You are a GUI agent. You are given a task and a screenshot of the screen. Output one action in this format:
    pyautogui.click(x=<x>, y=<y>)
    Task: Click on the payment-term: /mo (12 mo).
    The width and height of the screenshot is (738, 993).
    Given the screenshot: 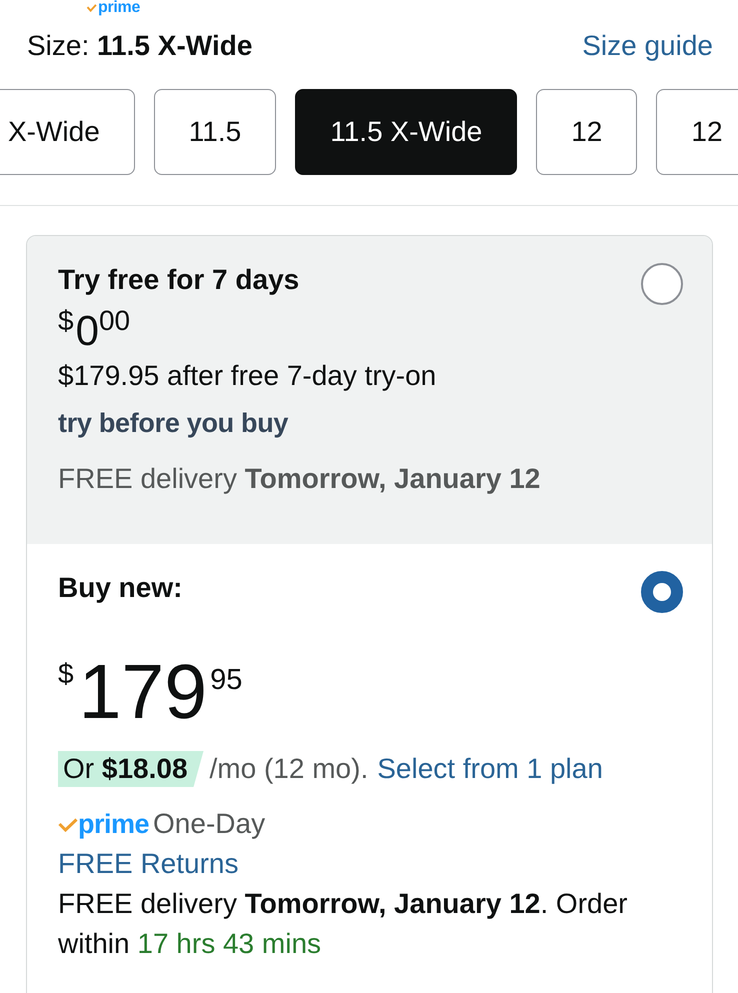 What is the action you would take?
    pyautogui.click(x=289, y=769)
    